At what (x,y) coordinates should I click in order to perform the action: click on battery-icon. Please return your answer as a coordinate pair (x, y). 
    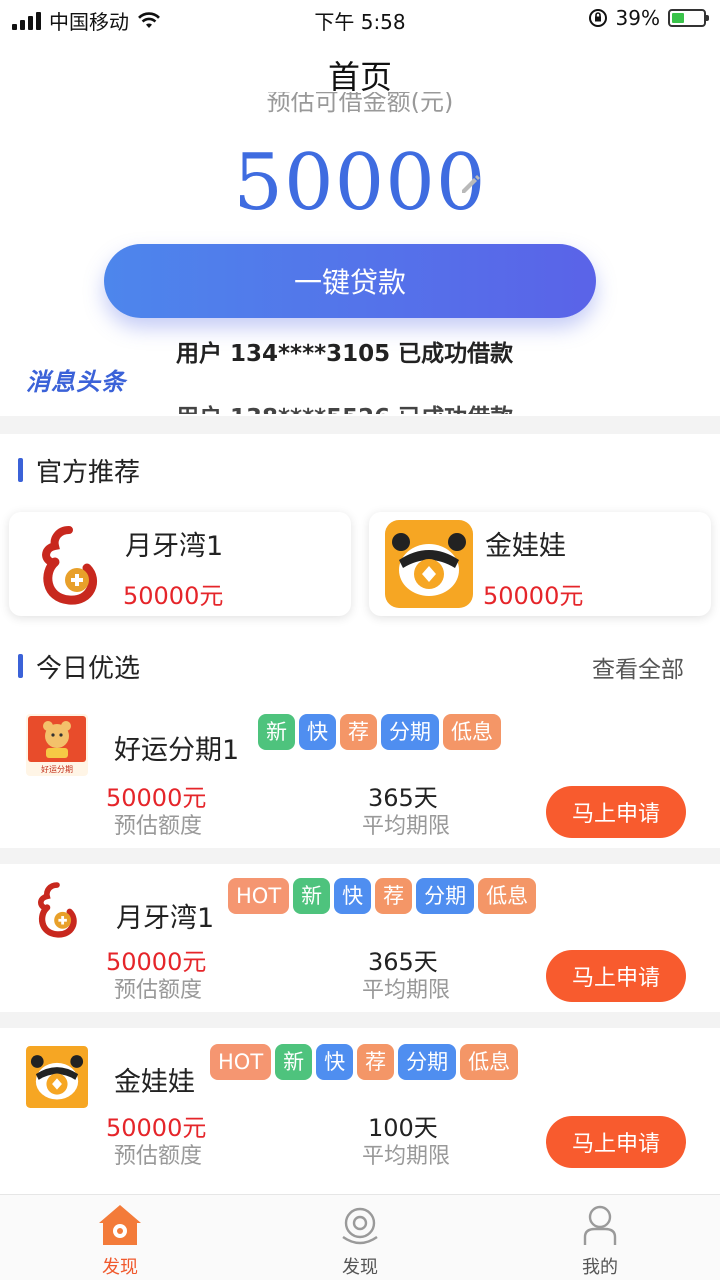
    Looking at the image, I should click on (688, 18).